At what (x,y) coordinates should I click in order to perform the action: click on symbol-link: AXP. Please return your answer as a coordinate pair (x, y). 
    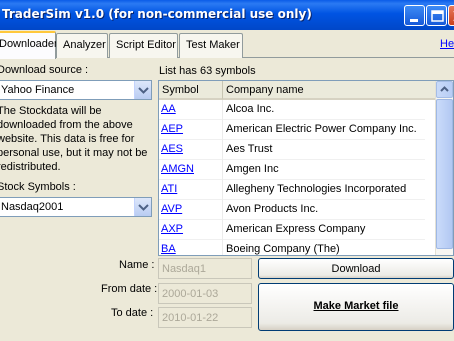
    Looking at the image, I should click on (172, 229).